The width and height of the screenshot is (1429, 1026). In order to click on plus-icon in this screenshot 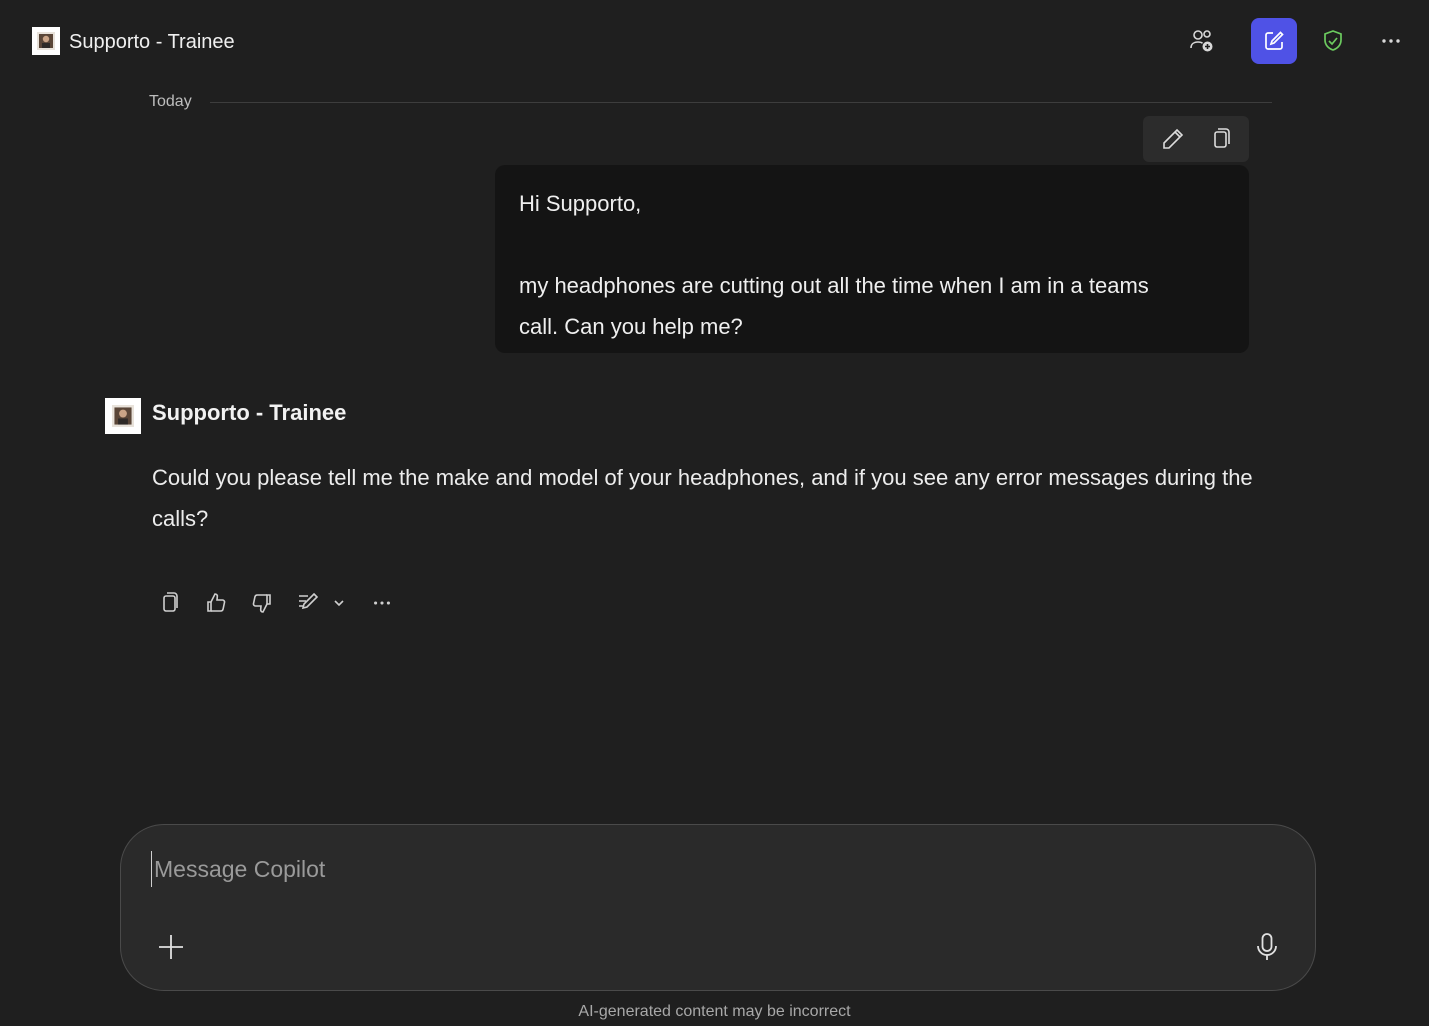, I will do `click(171, 947)`.